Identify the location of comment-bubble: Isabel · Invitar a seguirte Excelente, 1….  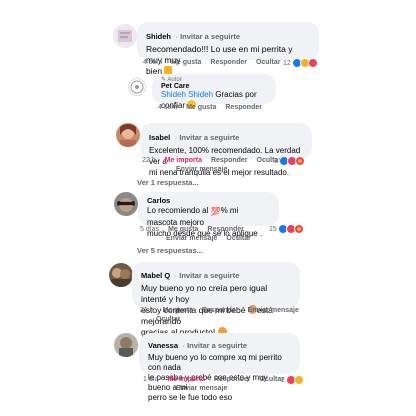
(226, 150).